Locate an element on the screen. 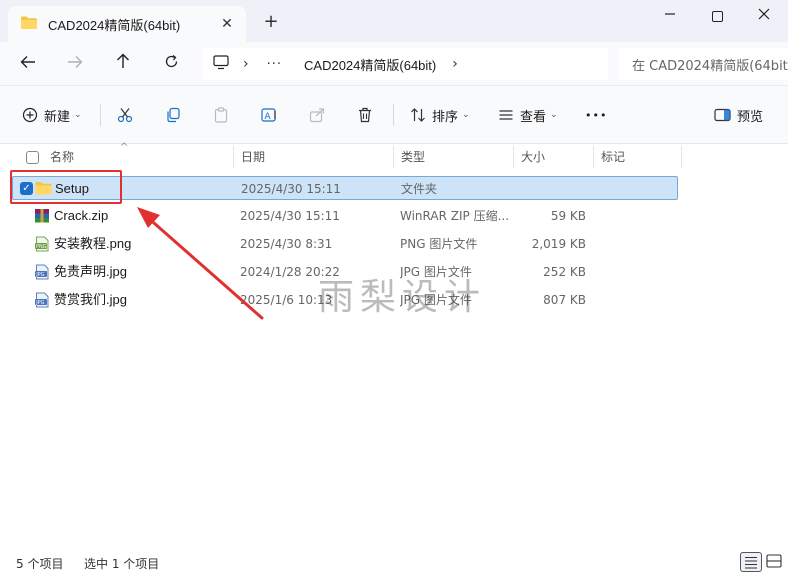 Image resolution: width=788 pixels, height=575 pixels. sort-button: 排序 ⌄ is located at coordinates (440, 115).